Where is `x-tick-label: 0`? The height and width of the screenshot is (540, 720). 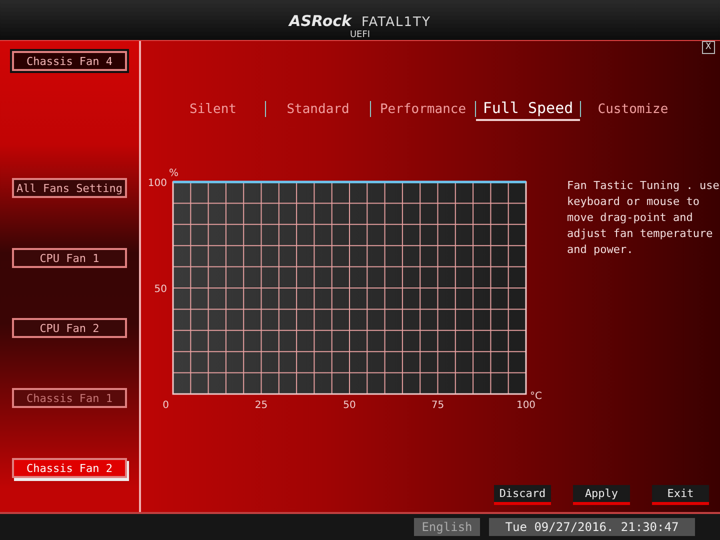
x-tick-label: 0 is located at coordinates (165, 405).